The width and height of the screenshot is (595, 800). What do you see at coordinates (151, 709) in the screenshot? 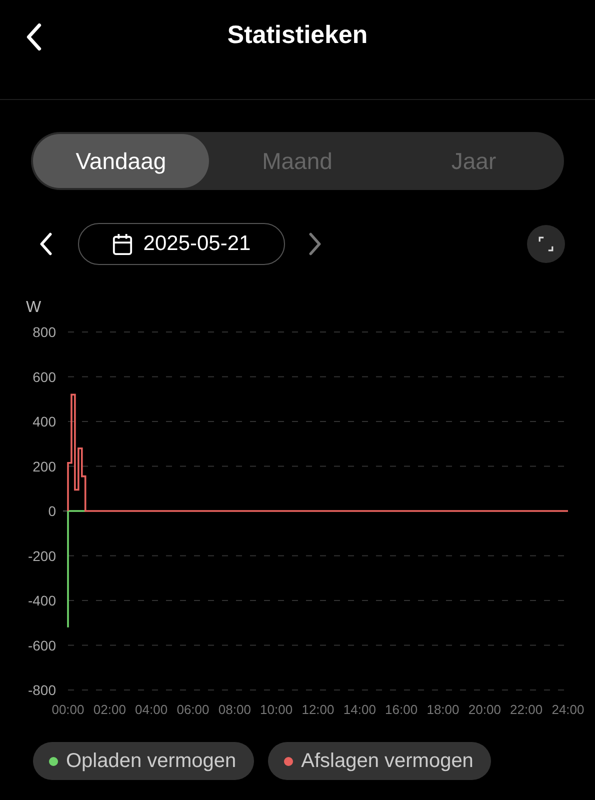
I see `x-tick-label: 04:00` at bounding box center [151, 709].